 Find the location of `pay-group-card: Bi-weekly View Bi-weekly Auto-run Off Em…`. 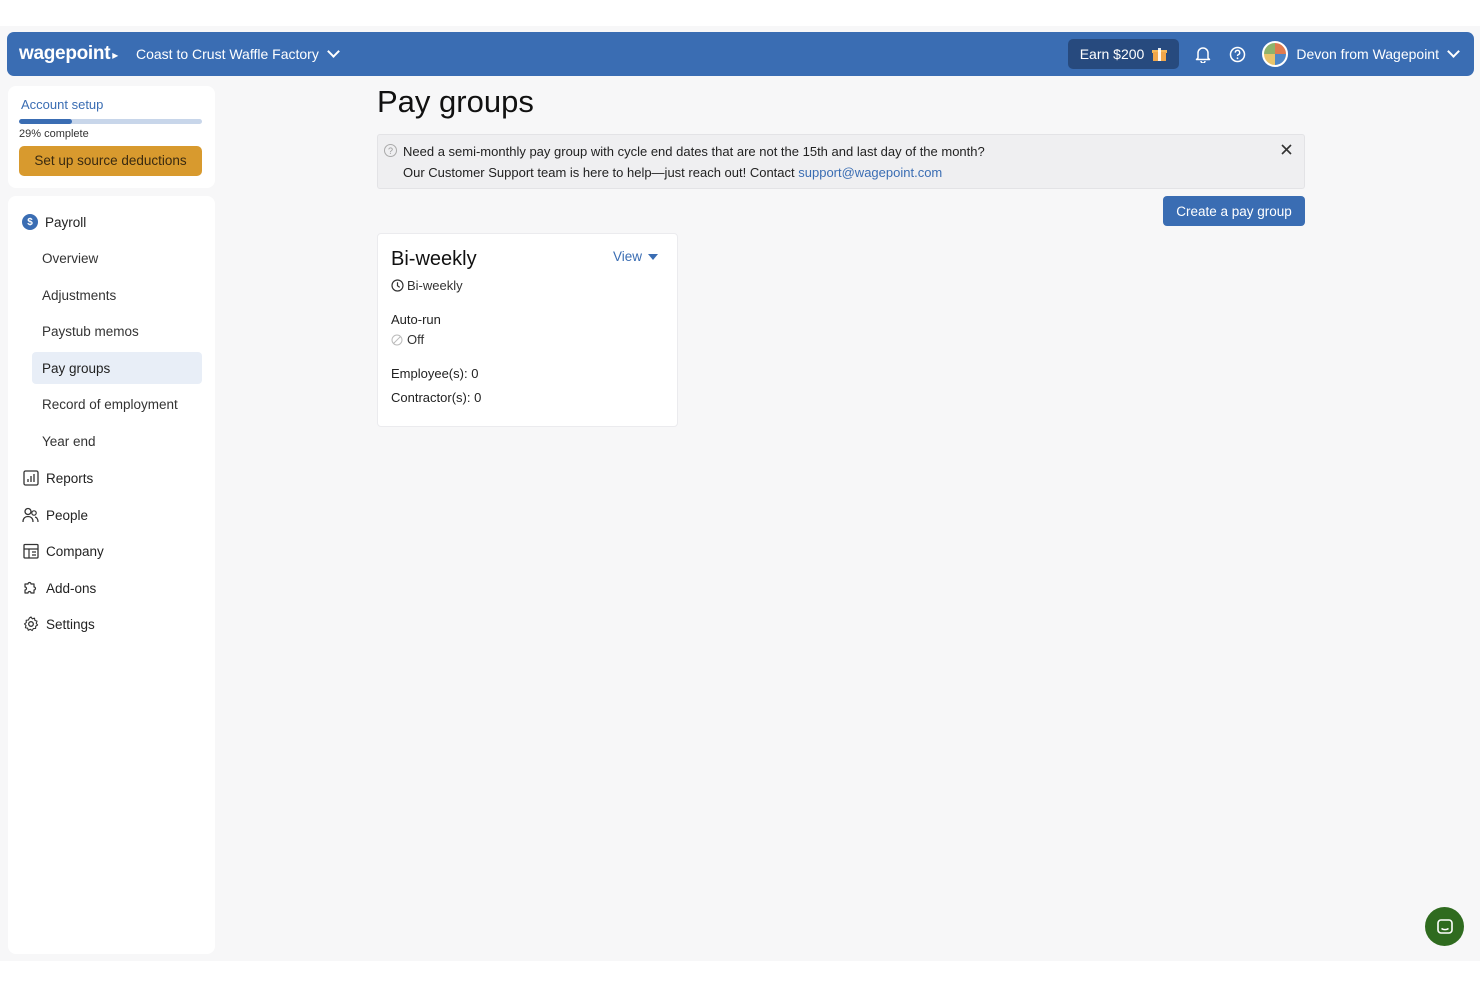

pay-group-card: Bi-weekly View Bi-weekly Auto-run Off Em… is located at coordinates (527, 330).